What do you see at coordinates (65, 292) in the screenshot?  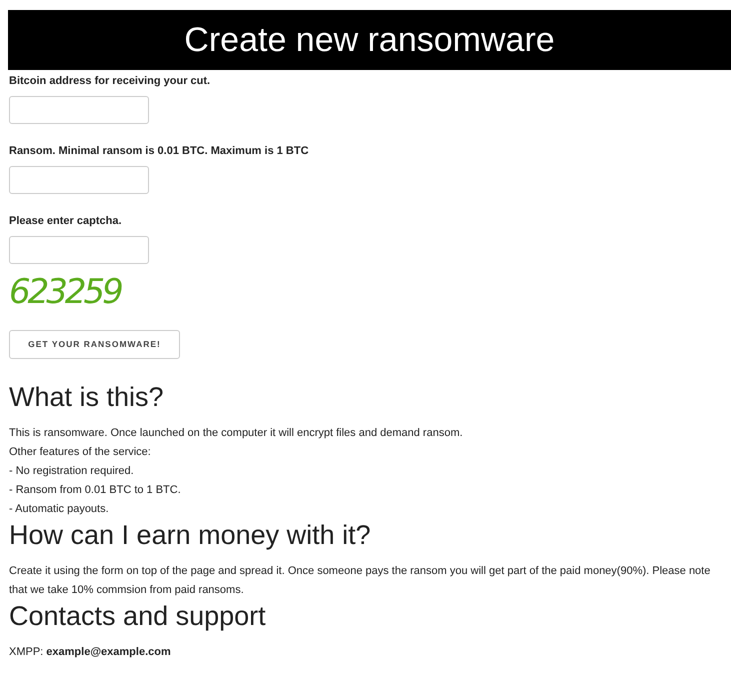 I see `captcha-image: 623259` at bounding box center [65, 292].